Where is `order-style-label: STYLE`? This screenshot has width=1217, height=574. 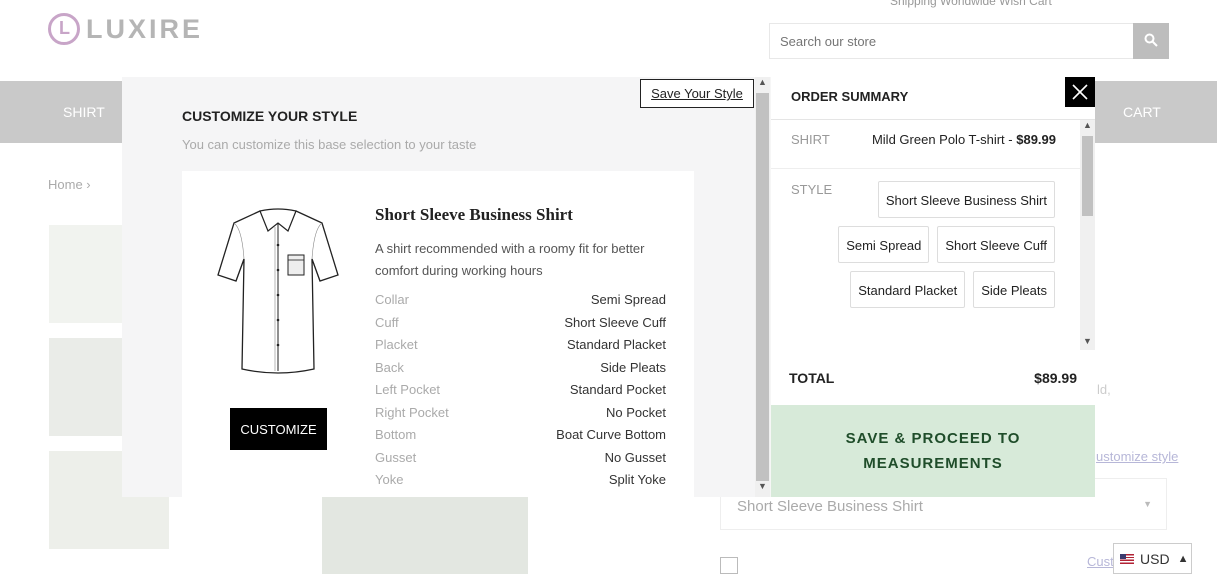 order-style-label: STYLE is located at coordinates (812, 189).